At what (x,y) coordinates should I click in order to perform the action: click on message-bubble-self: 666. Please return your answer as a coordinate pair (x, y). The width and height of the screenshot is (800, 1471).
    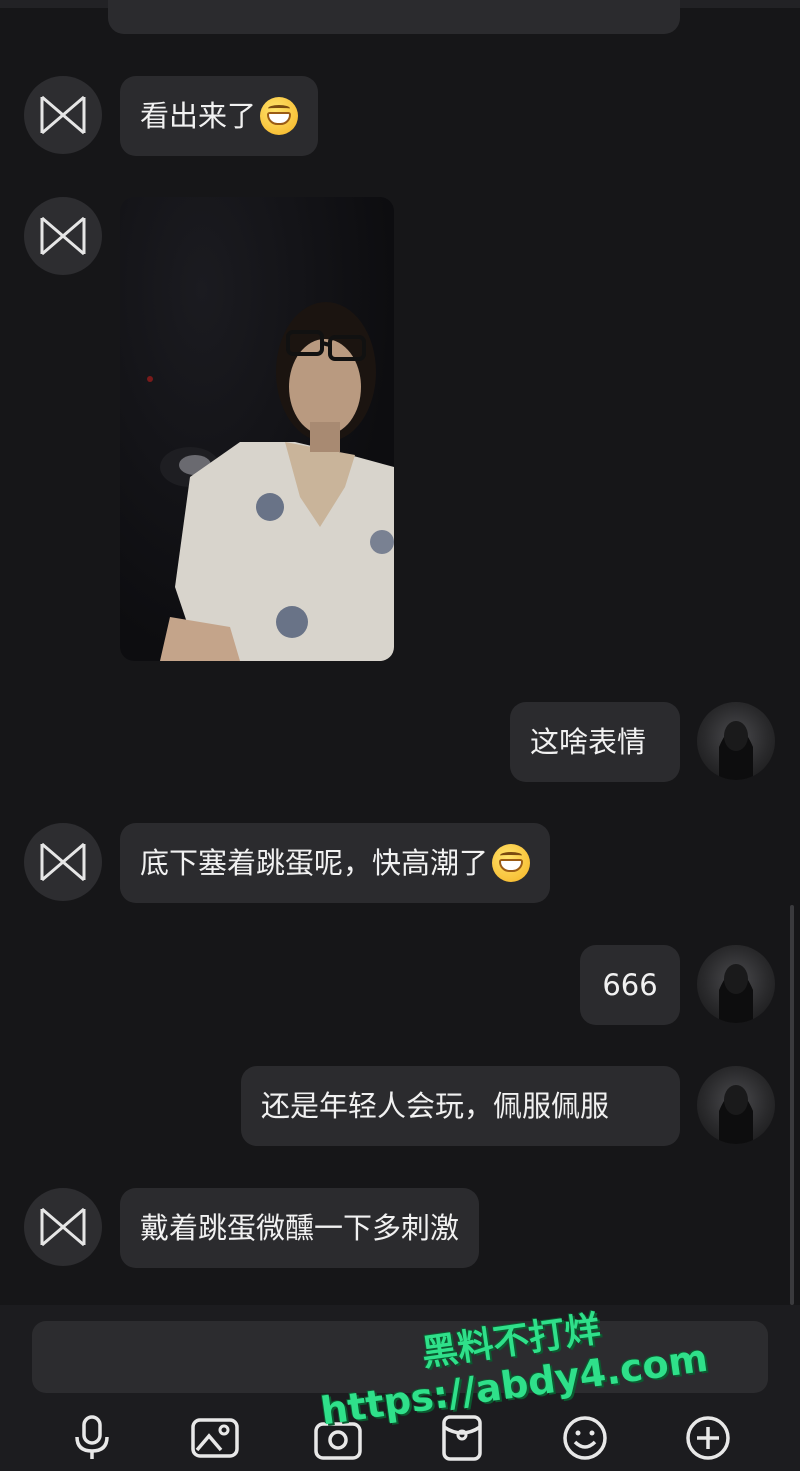
    Looking at the image, I should click on (630, 985).